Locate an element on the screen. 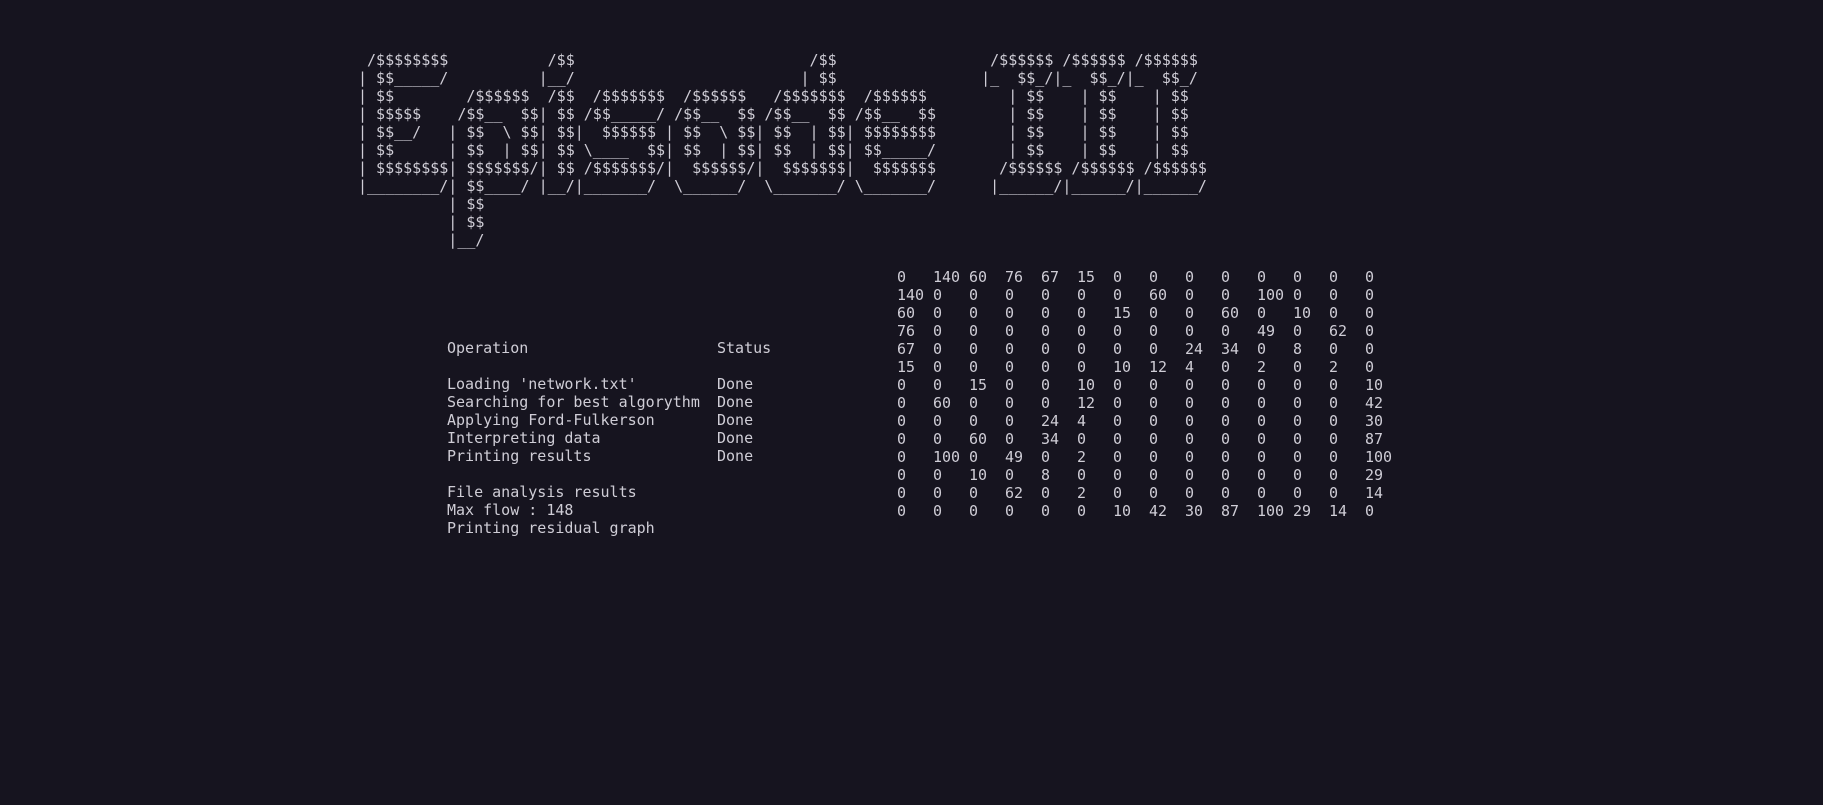  operation-name: Searching for best algorythm is located at coordinates (573, 402).